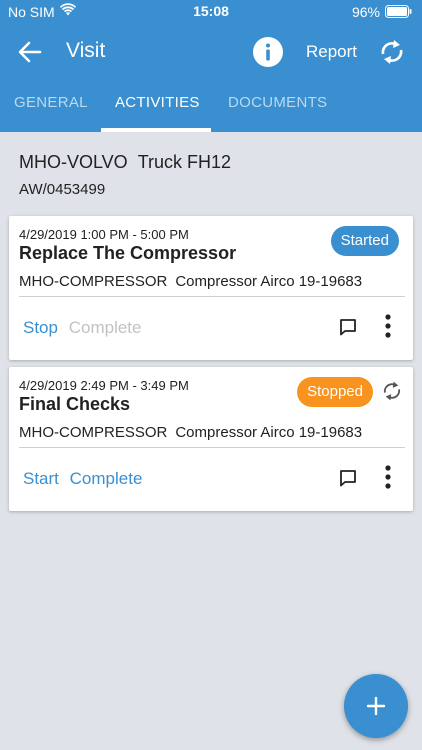  What do you see at coordinates (73, 162) in the screenshot?
I see `vehicle-code: MHO-VOLVO` at bounding box center [73, 162].